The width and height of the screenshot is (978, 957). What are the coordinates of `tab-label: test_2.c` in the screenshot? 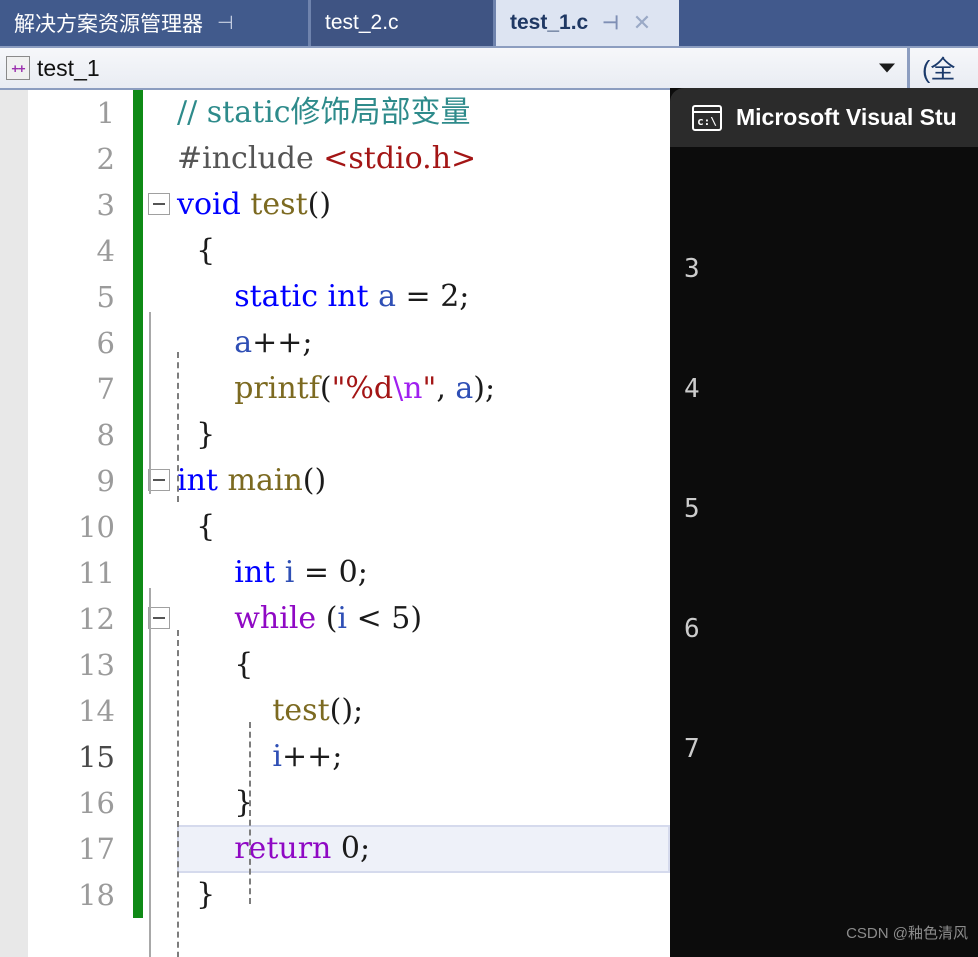 It's located at (362, 22).